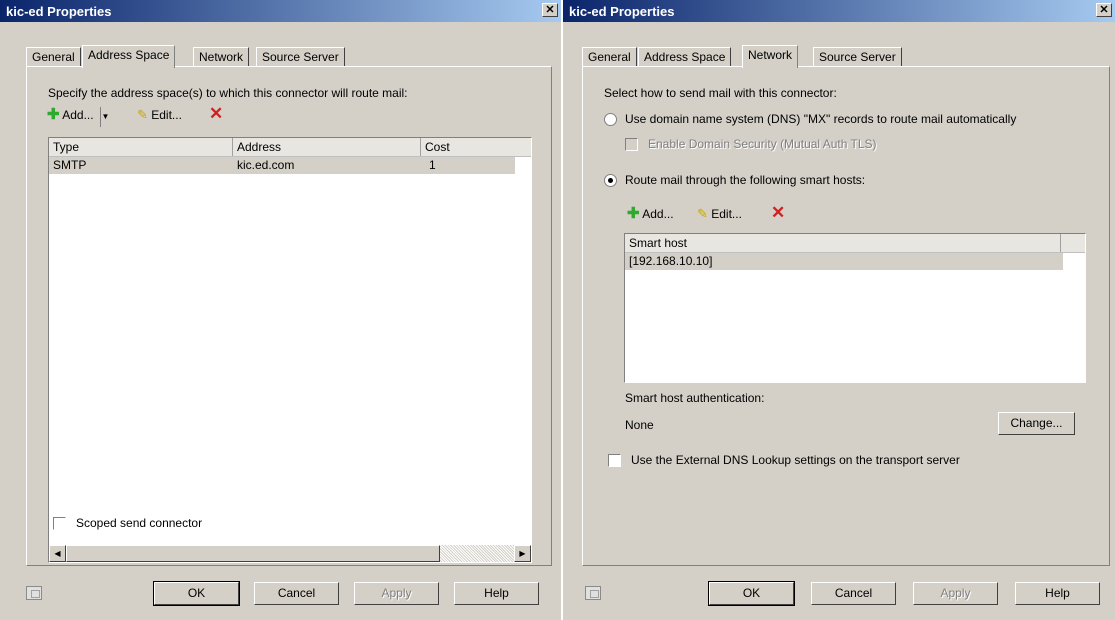  I want to click on column-type: Type, so click(141, 147).